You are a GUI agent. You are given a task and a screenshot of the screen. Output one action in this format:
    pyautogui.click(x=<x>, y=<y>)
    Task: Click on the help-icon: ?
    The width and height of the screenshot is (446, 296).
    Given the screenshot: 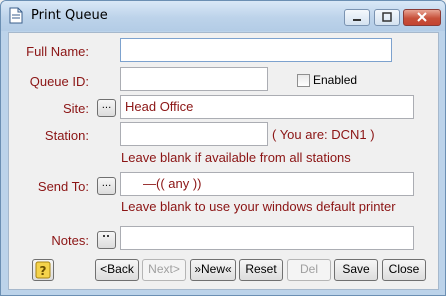 What is the action you would take?
    pyautogui.click(x=43, y=270)
    